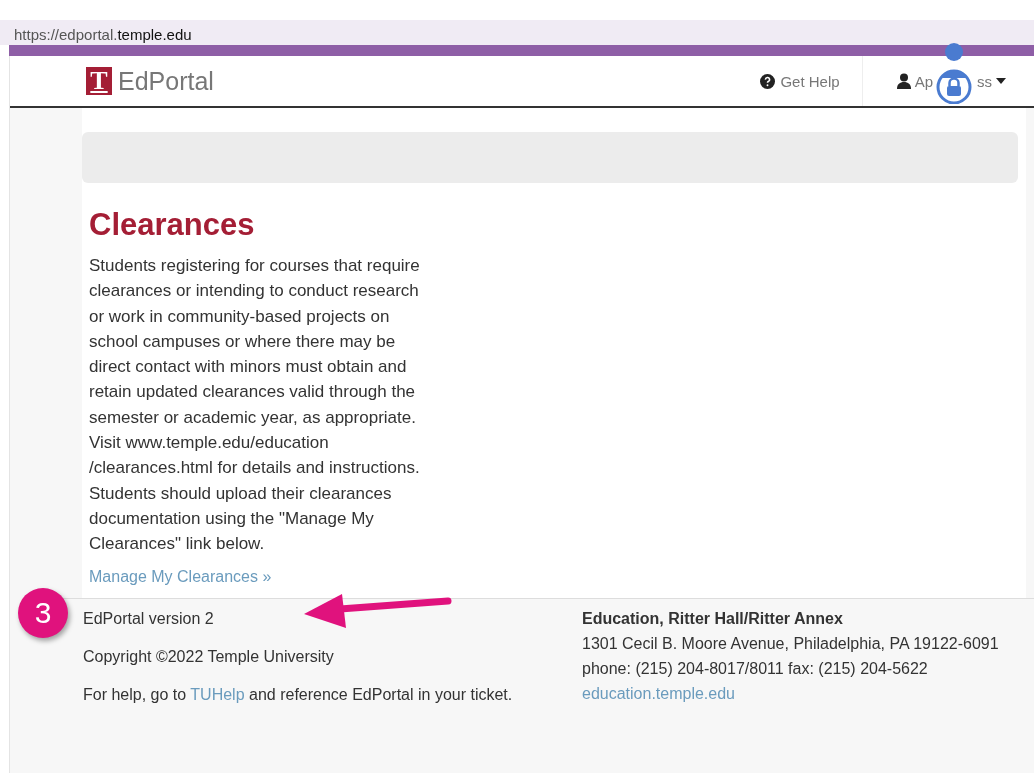 The width and height of the screenshot is (1034, 773). Describe the element at coordinates (800, 81) in the screenshot. I see `get-help-link: Get Help` at that location.